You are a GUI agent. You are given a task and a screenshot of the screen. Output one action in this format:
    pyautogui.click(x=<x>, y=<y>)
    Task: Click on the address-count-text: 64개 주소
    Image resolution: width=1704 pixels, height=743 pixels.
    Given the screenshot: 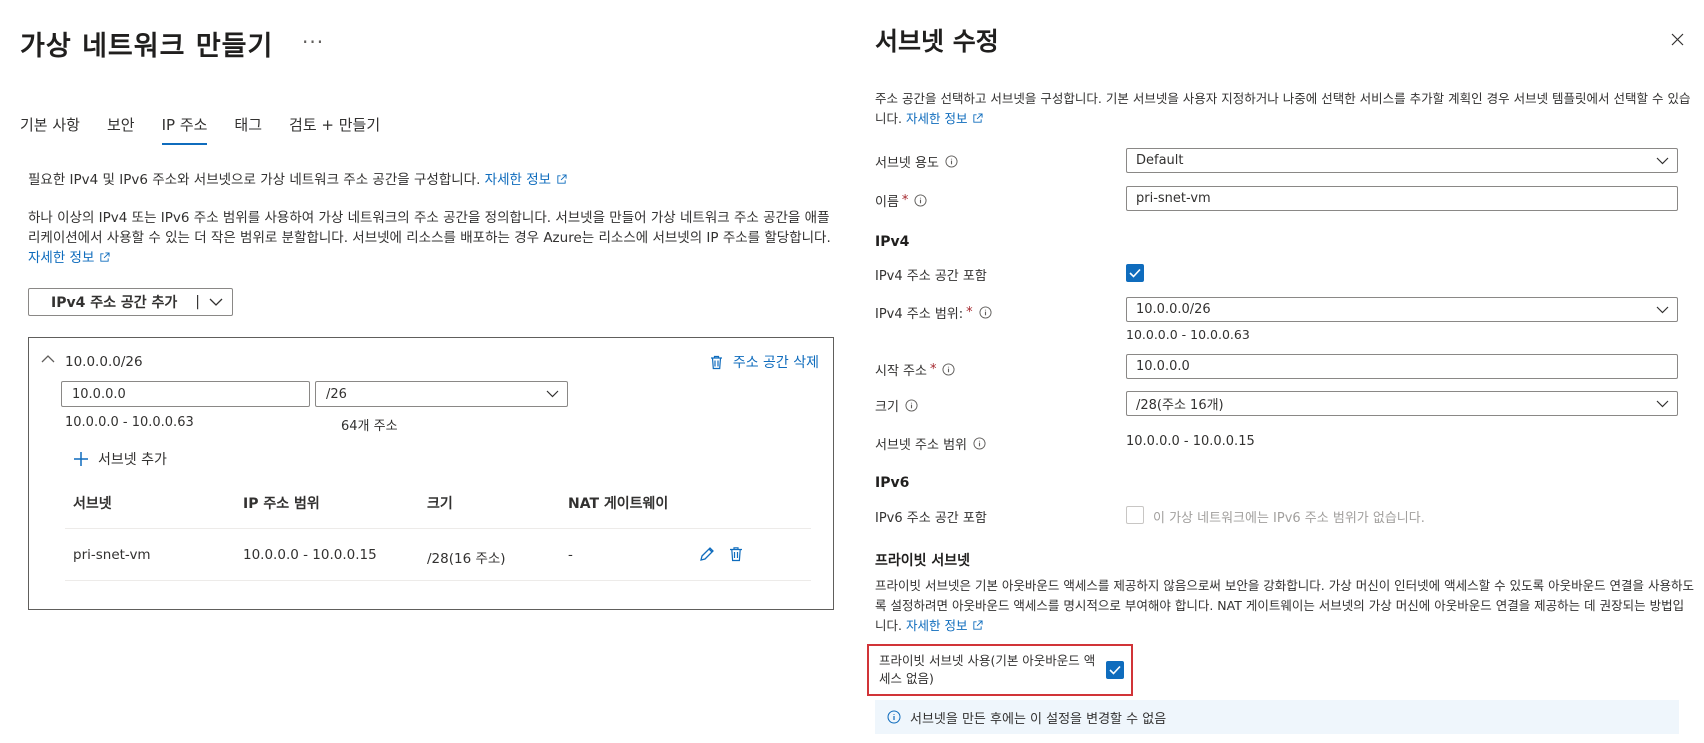 What is the action you would take?
    pyautogui.click(x=369, y=426)
    